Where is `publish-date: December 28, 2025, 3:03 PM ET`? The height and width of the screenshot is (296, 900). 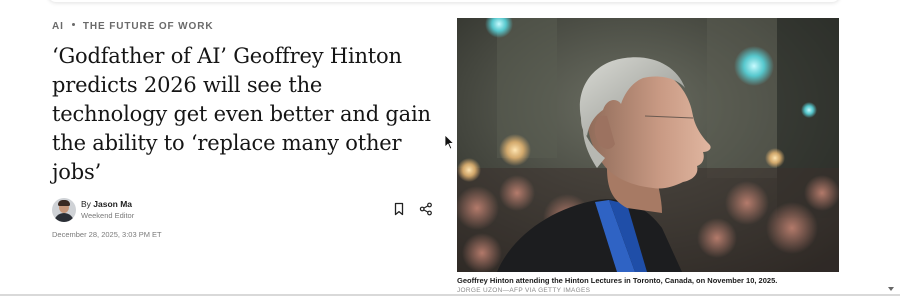 publish-date: December 28, 2025, 3:03 PM ET is located at coordinates (107, 234).